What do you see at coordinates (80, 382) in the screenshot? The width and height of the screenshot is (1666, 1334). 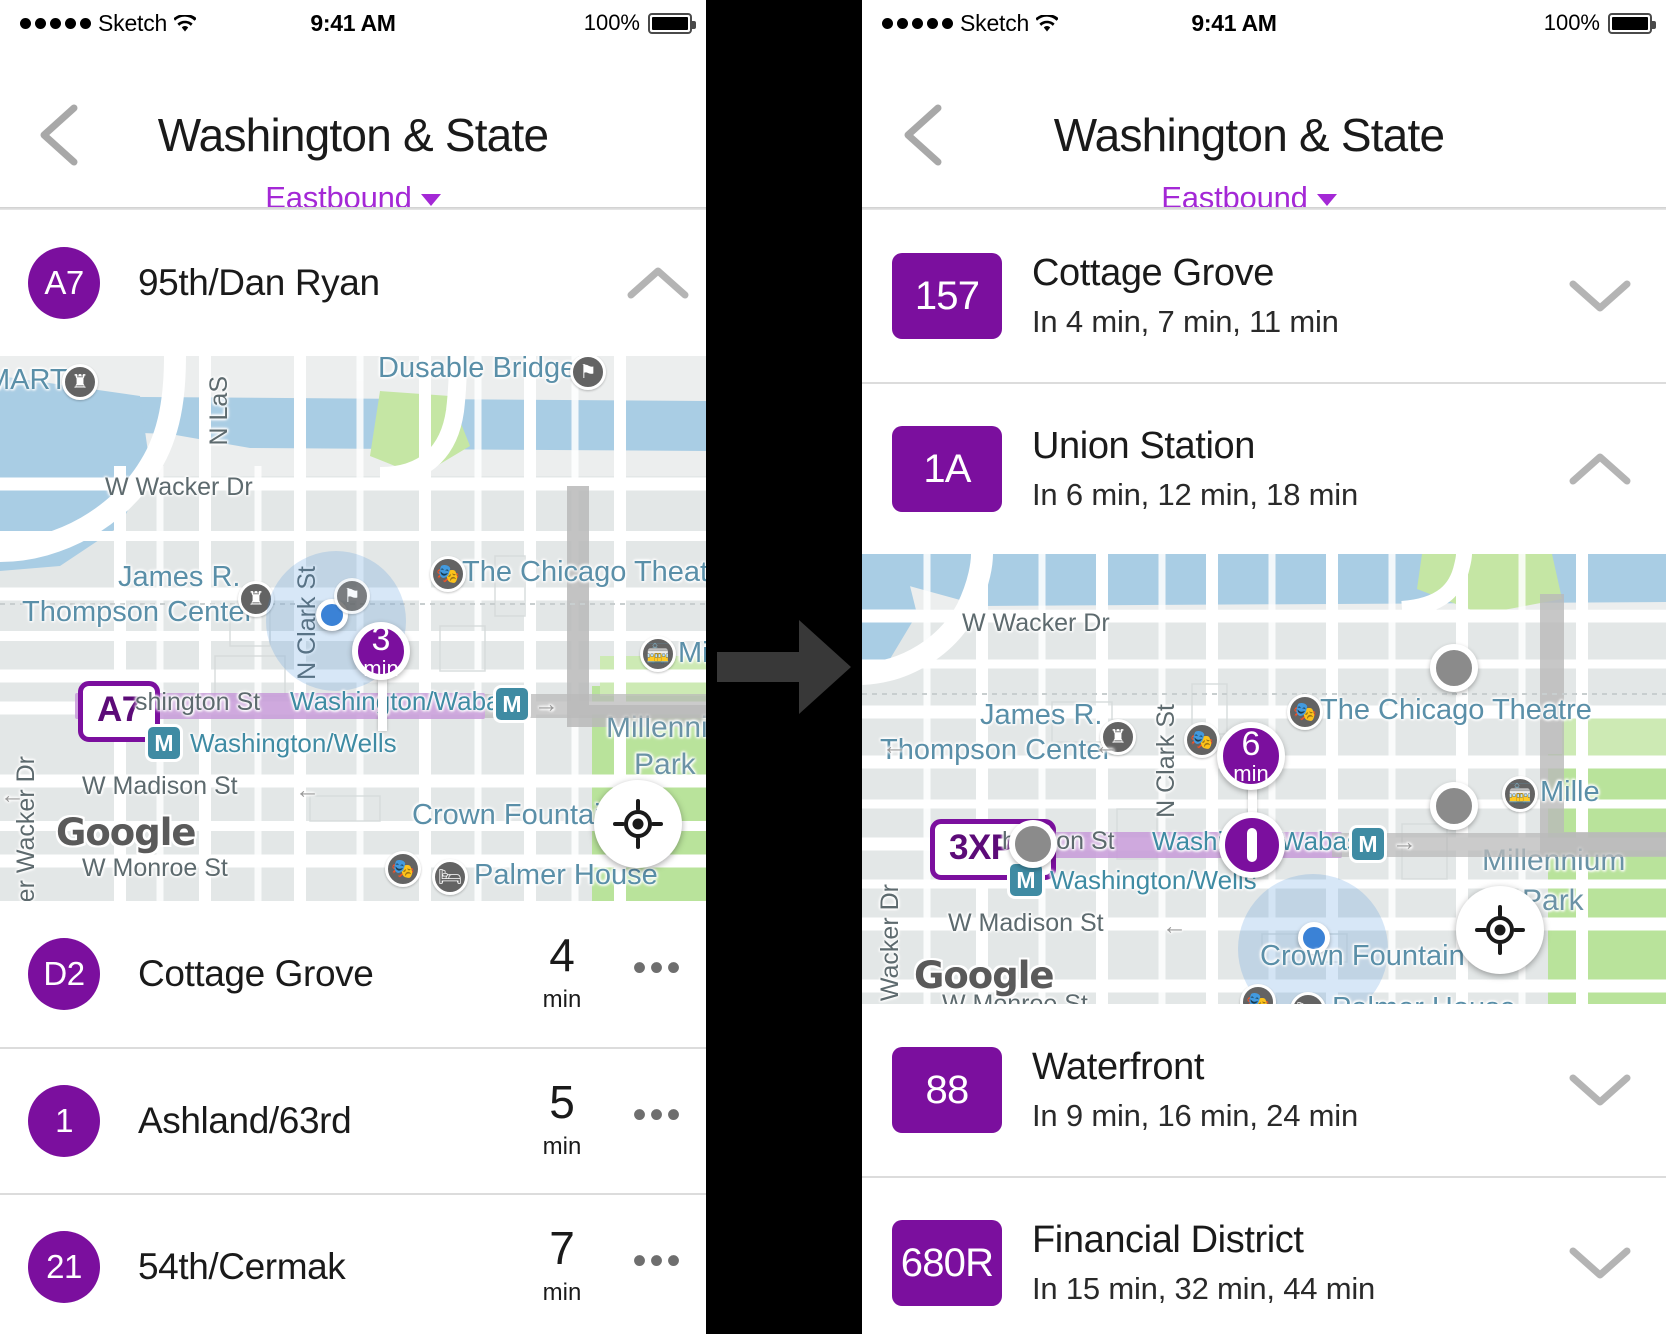 I see `poi-museum-icon: ♜` at bounding box center [80, 382].